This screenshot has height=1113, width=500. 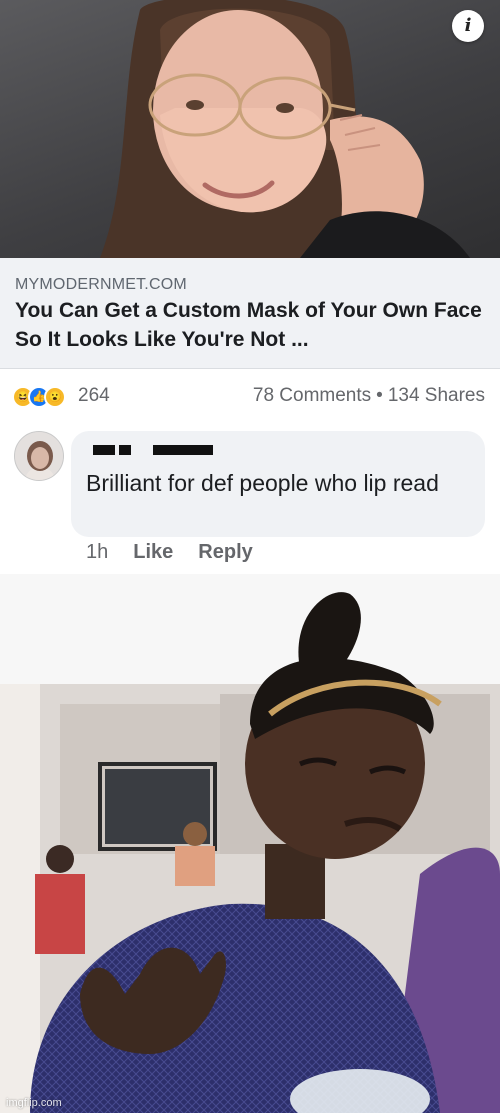 What do you see at coordinates (55, 397) in the screenshot?
I see `wow-icon: 😮` at bounding box center [55, 397].